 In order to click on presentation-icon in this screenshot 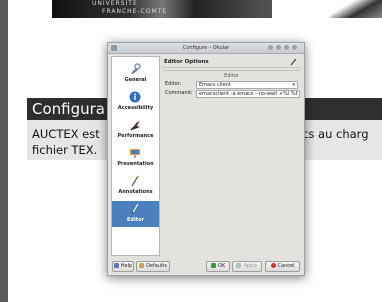, I will do `click(135, 153)`.